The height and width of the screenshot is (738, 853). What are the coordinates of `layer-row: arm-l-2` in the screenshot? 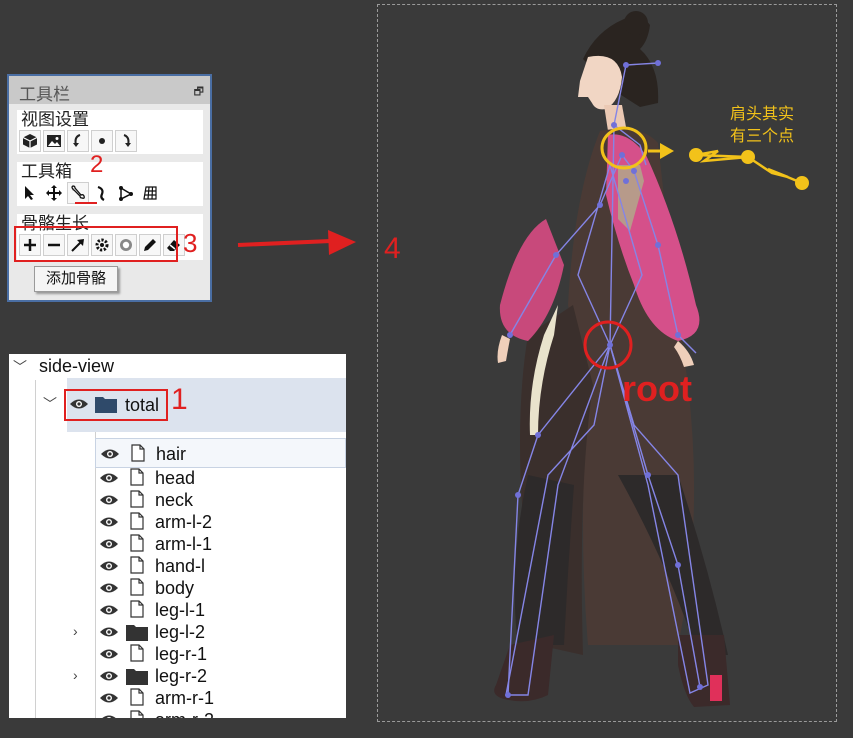 It's located at (177, 522).